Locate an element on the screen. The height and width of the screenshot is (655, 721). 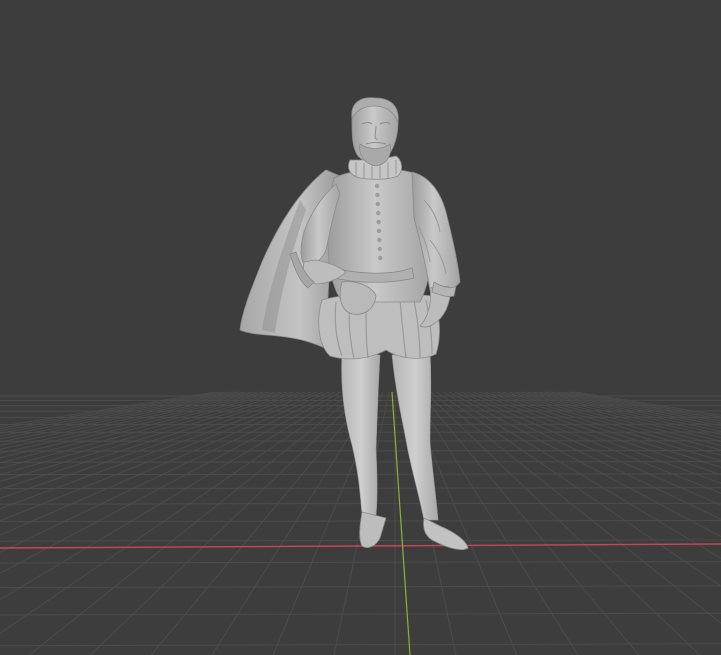
left-shoe is located at coordinates (373, 529).